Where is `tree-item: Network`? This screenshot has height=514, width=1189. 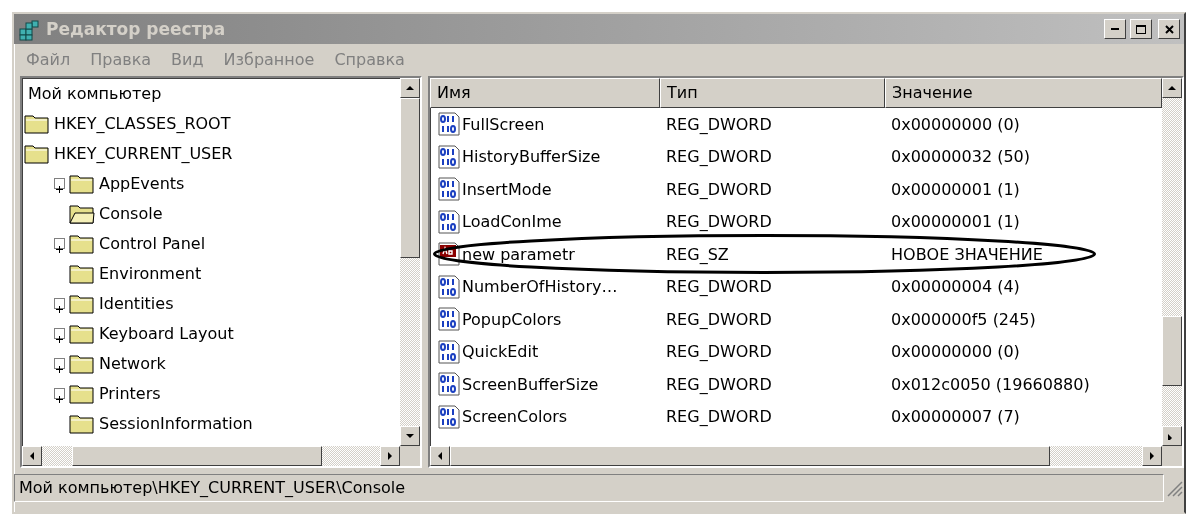 tree-item: Network is located at coordinates (132, 363).